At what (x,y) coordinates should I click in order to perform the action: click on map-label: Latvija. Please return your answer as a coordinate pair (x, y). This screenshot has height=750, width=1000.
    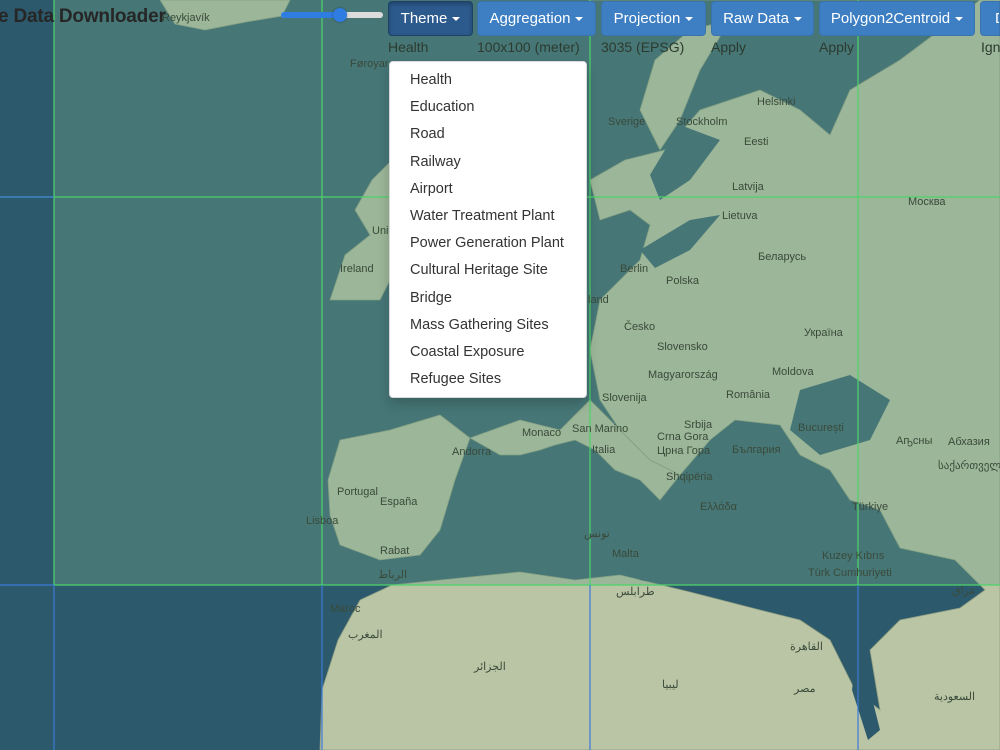
    Looking at the image, I should click on (748, 187).